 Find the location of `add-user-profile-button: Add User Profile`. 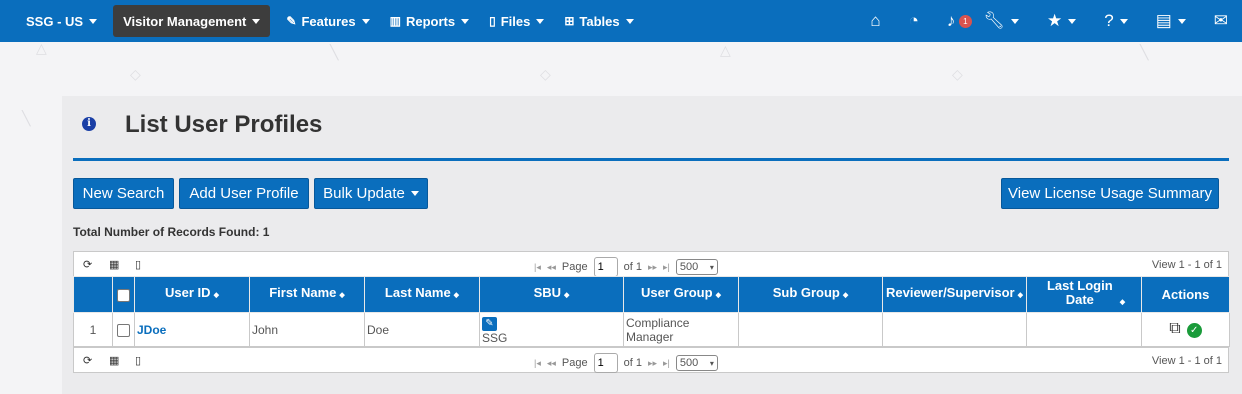

add-user-profile-button: Add User Profile is located at coordinates (244, 193).